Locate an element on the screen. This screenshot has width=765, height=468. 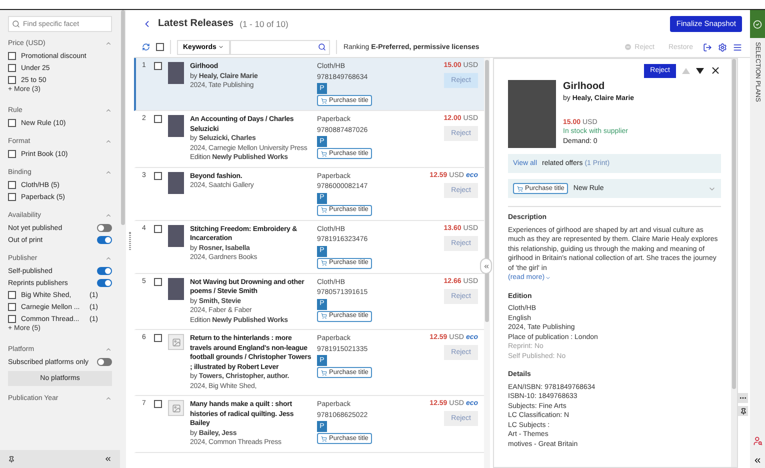
check-circle-icon is located at coordinates (757, 24).